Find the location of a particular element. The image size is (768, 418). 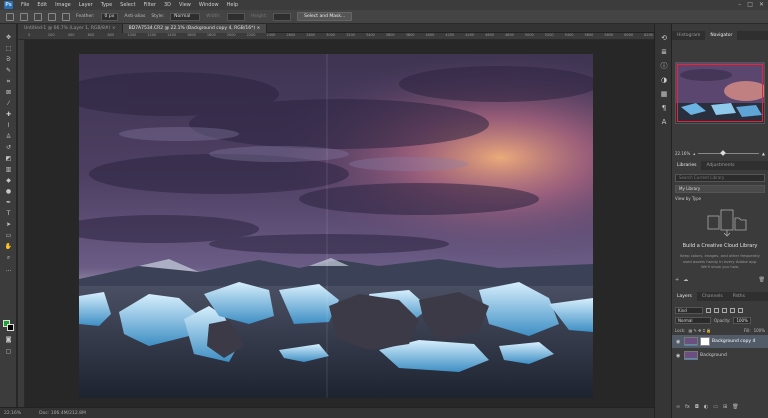

properties-panel-icon: ≣ is located at coordinates (664, 52).